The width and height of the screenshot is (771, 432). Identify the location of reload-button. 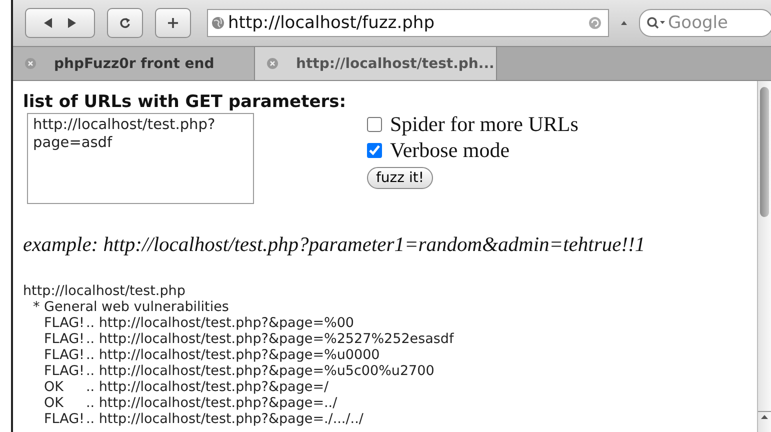
(125, 23).